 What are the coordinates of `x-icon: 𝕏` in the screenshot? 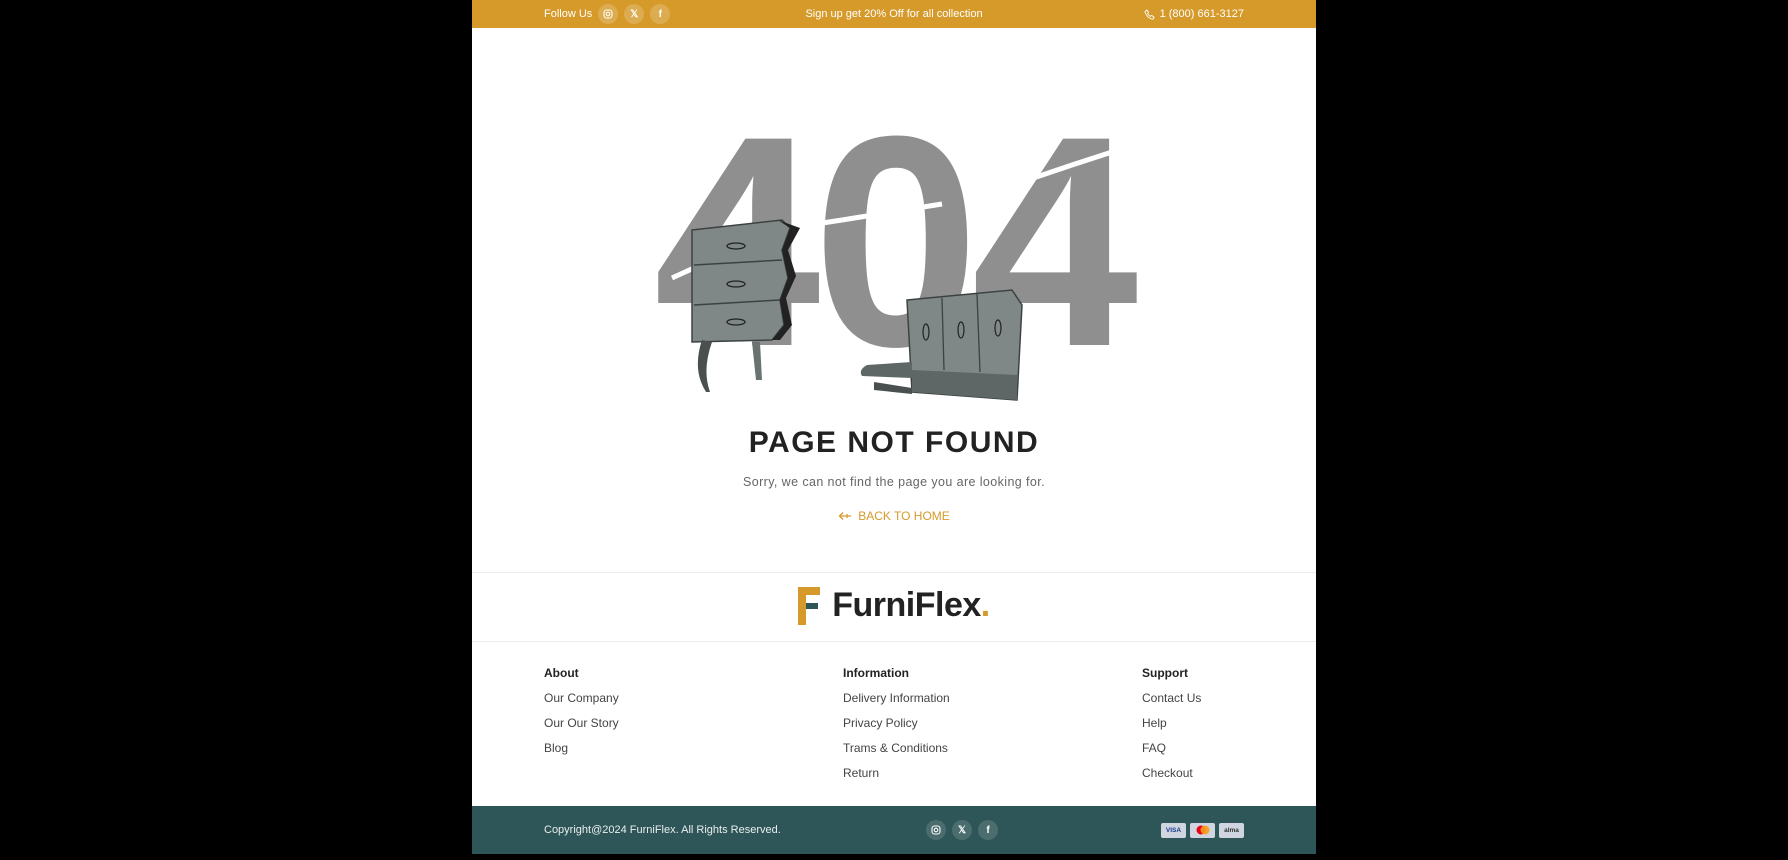 It's located at (962, 830).